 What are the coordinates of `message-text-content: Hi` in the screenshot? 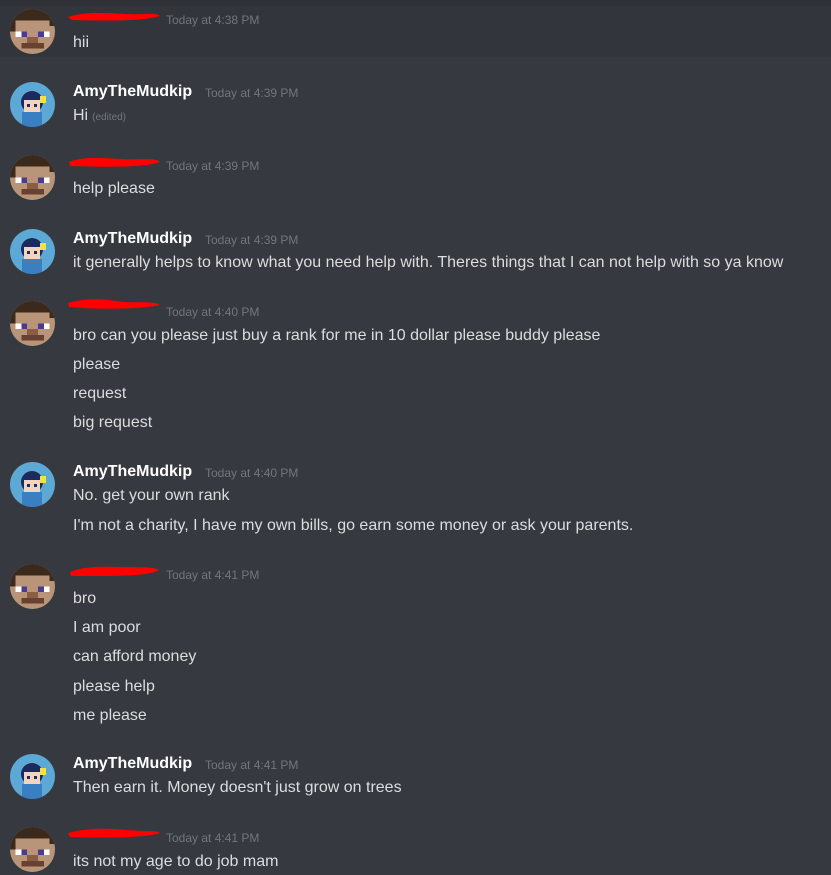 It's located at (81, 115).